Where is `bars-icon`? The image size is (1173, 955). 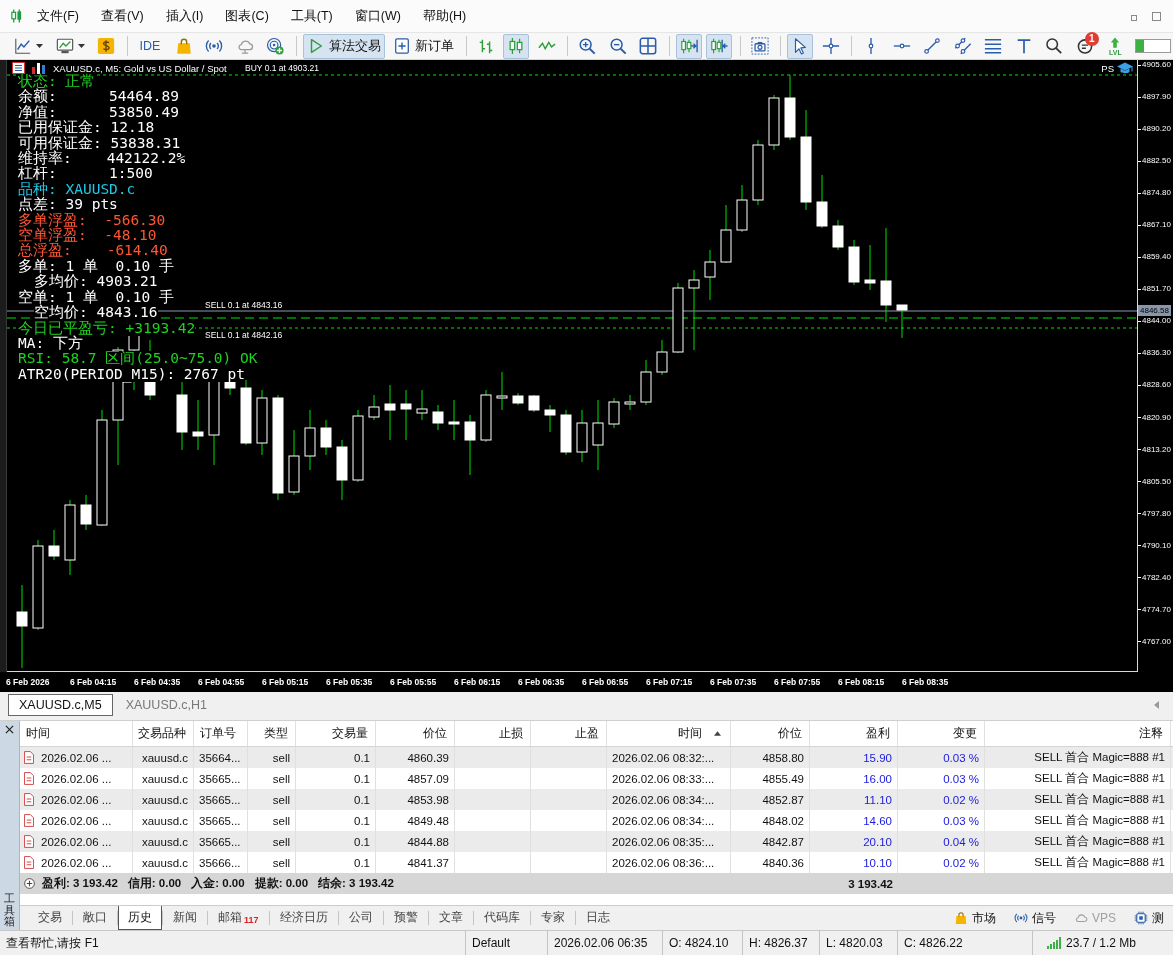
bars-icon is located at coordinates (38, 68).